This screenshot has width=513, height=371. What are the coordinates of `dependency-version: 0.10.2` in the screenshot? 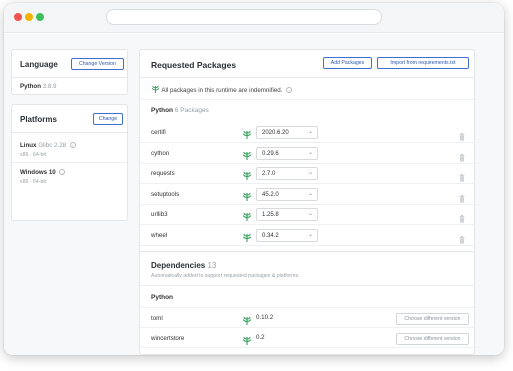 It's located at (265, 317).